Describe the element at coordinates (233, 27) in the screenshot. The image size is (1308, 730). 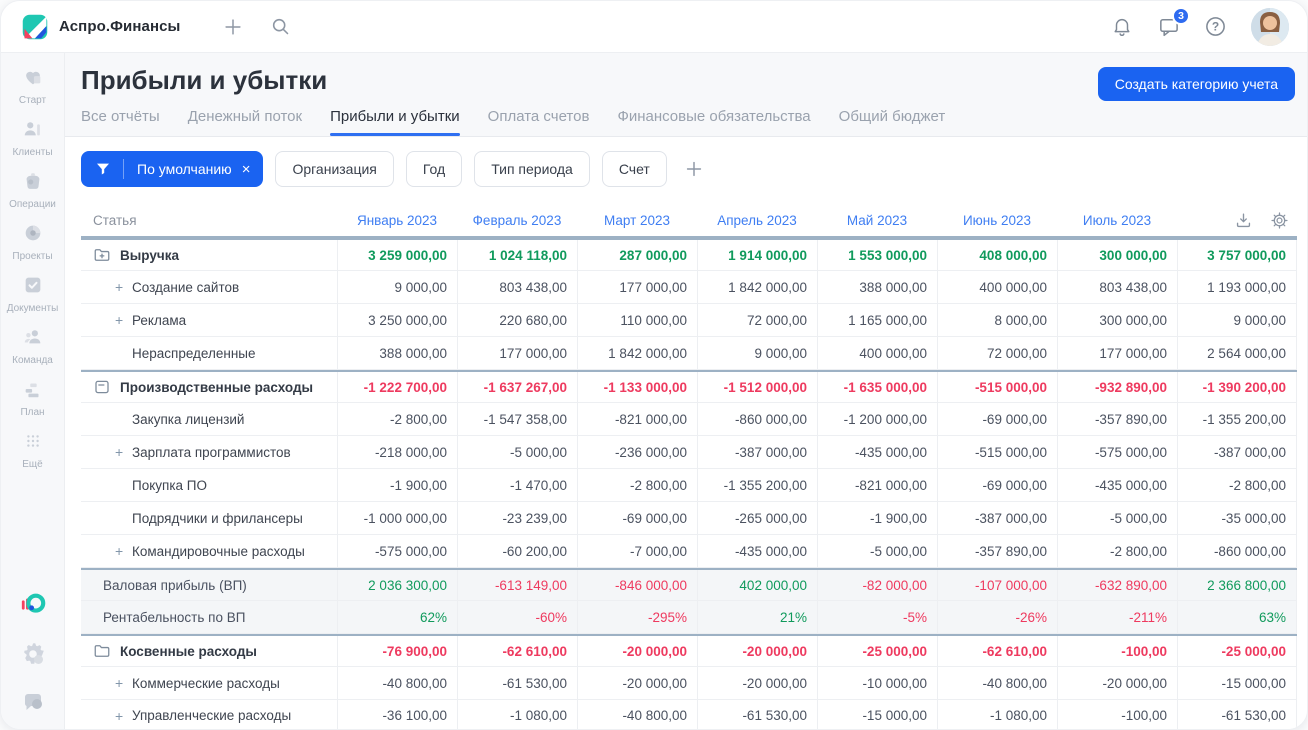
I see `add-button` at that location.